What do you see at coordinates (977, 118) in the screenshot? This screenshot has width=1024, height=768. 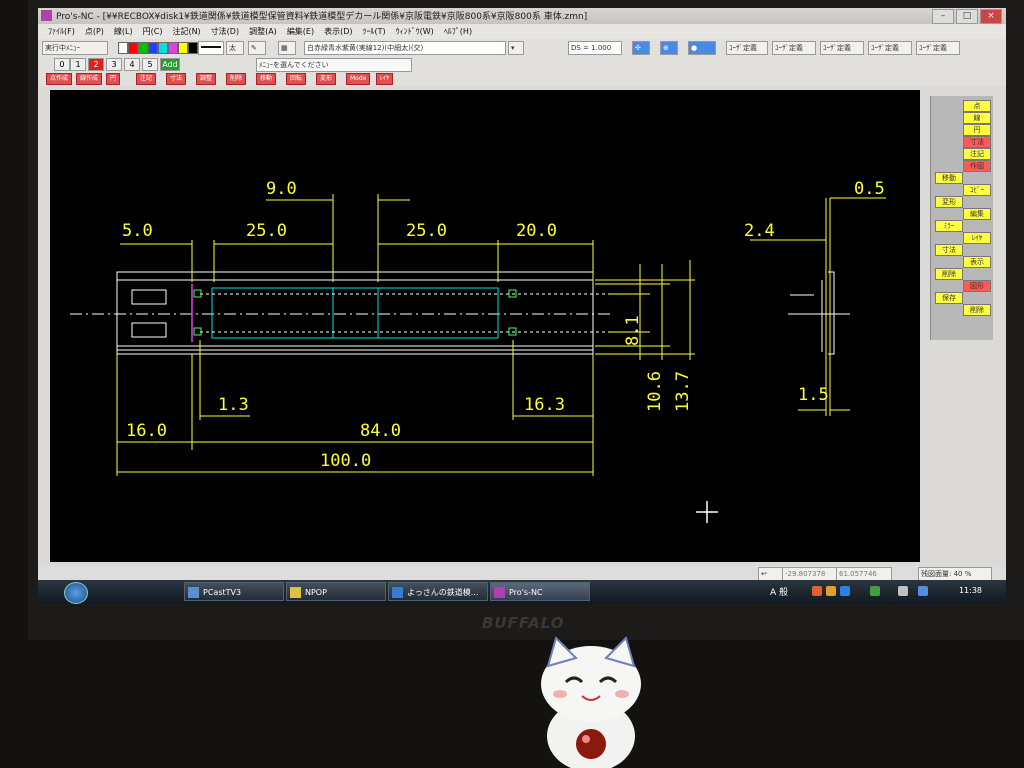 I see `side-panel-button: 線` at bounding box center [977, 118].